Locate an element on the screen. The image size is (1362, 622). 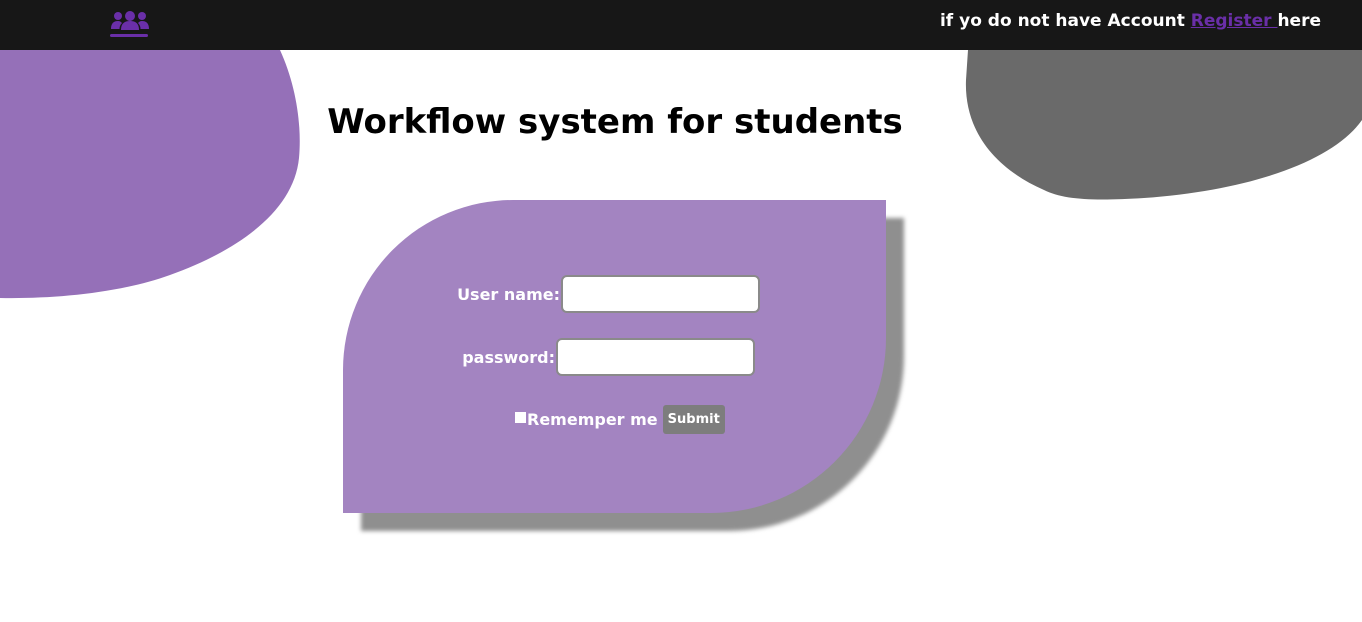
page-title: Workflow system for students is located at coordinates (615, 122).